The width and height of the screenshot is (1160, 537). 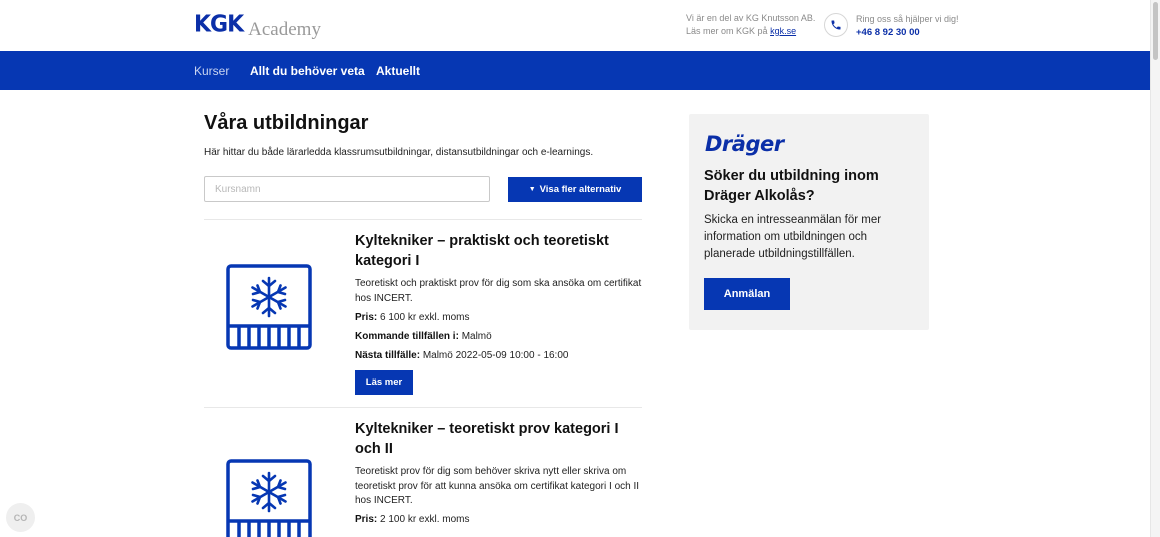 What do you see at coordinates (751, 18) in the screenshot?
I see `about-line-1: Vi är en del av KG Knutsson AB.` at bounding box center [751, 18].